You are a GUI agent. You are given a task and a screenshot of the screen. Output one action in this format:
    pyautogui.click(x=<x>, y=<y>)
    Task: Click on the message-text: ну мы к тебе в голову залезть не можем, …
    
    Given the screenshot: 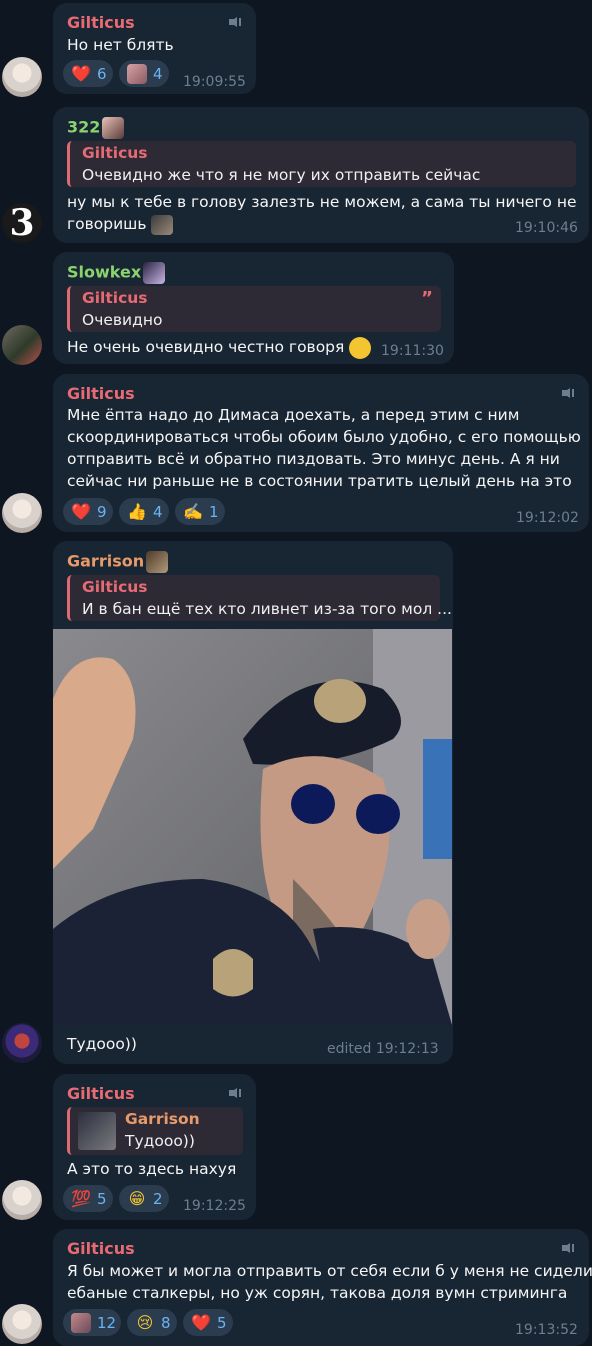 What is the action you would take?
    pyautogui.click(x=322, y=202)
    